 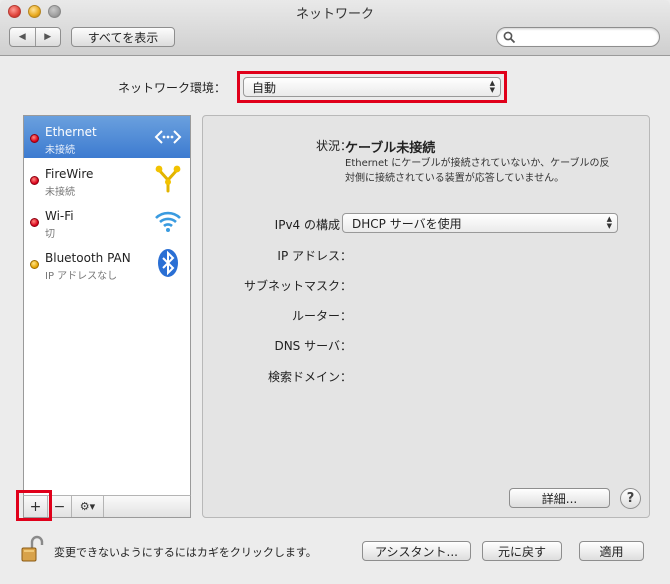 What do you see at coordinates (611, 551) in the screenshot?
I see `apply-button: 適用` at bounding box center [611, 551].